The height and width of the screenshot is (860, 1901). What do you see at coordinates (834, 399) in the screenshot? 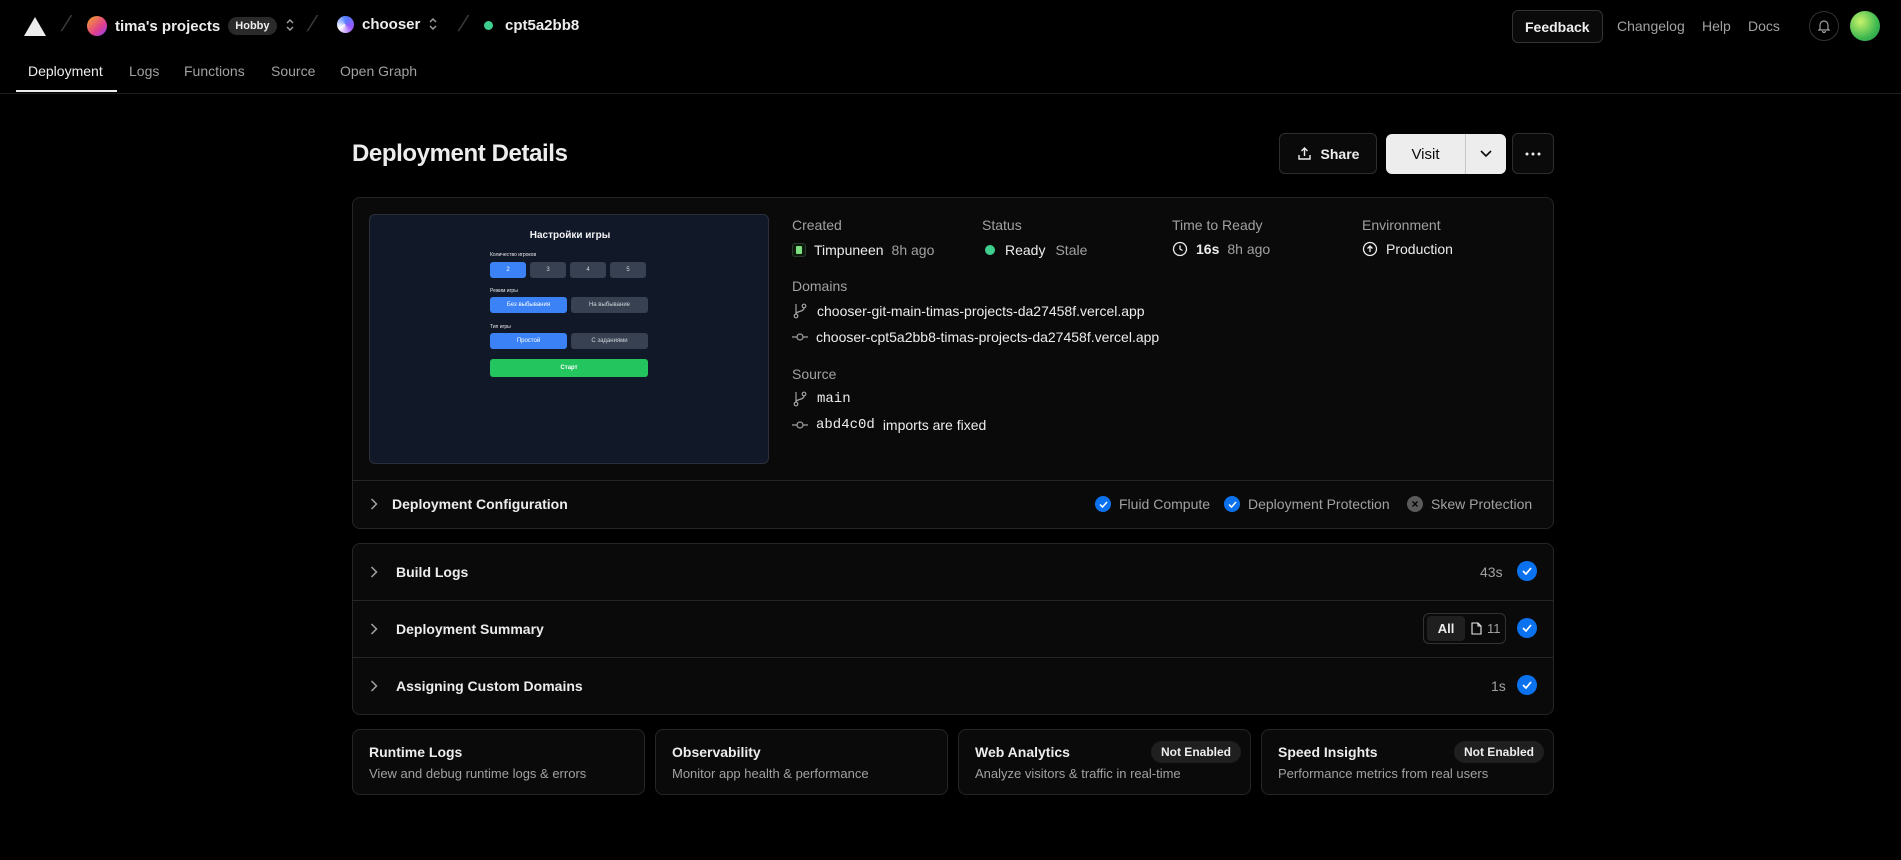
I see `branch-name: main` at bounding box center [834, 399].